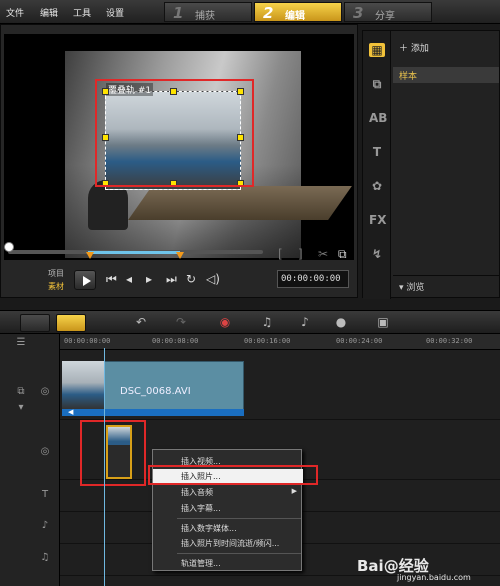 This screenshot has width=500, height=586. What do you see at coordinates (9, 247) in the screenshot?
I see `scrub-playhead` at bounding box center [9, 247].